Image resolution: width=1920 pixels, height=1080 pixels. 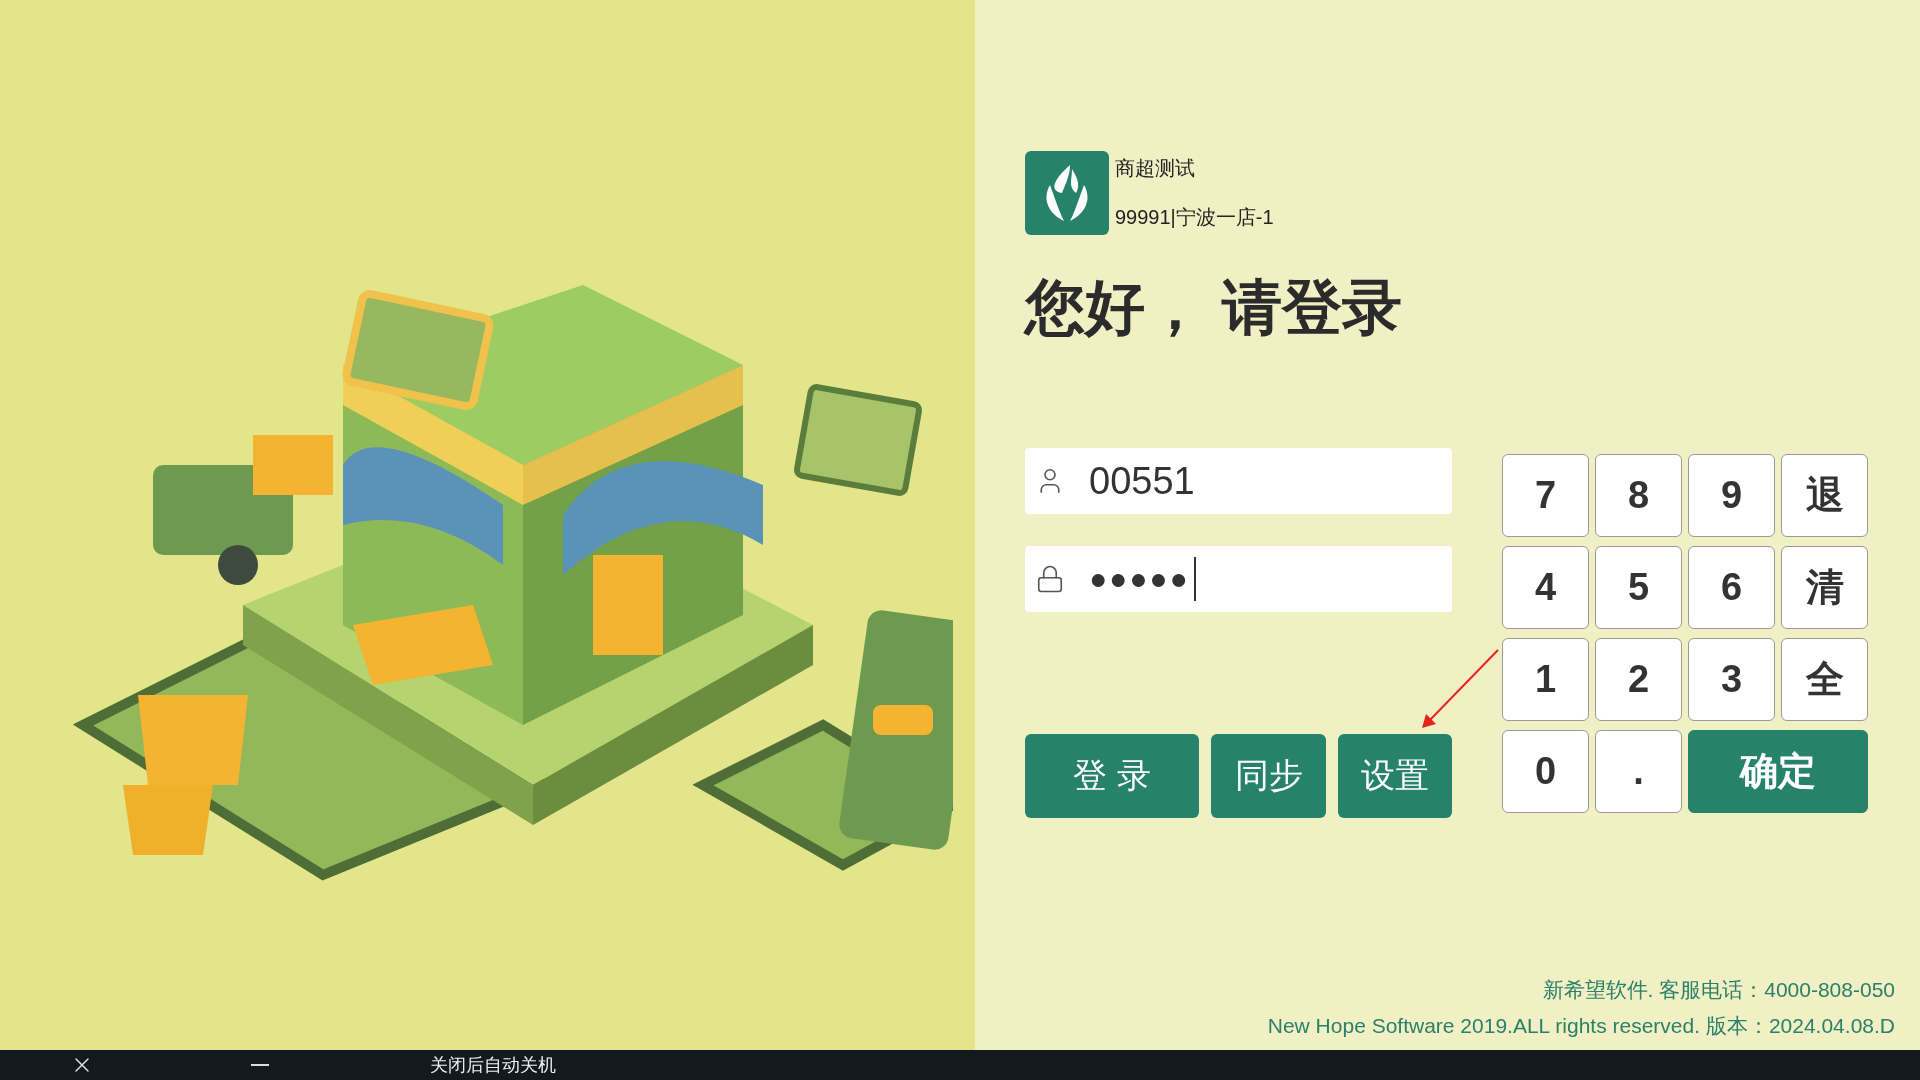 What do you see at coordinates (1638, 495) in the screenshot?
I see `keypad-key: 8` at bounding box center [1638, 495].